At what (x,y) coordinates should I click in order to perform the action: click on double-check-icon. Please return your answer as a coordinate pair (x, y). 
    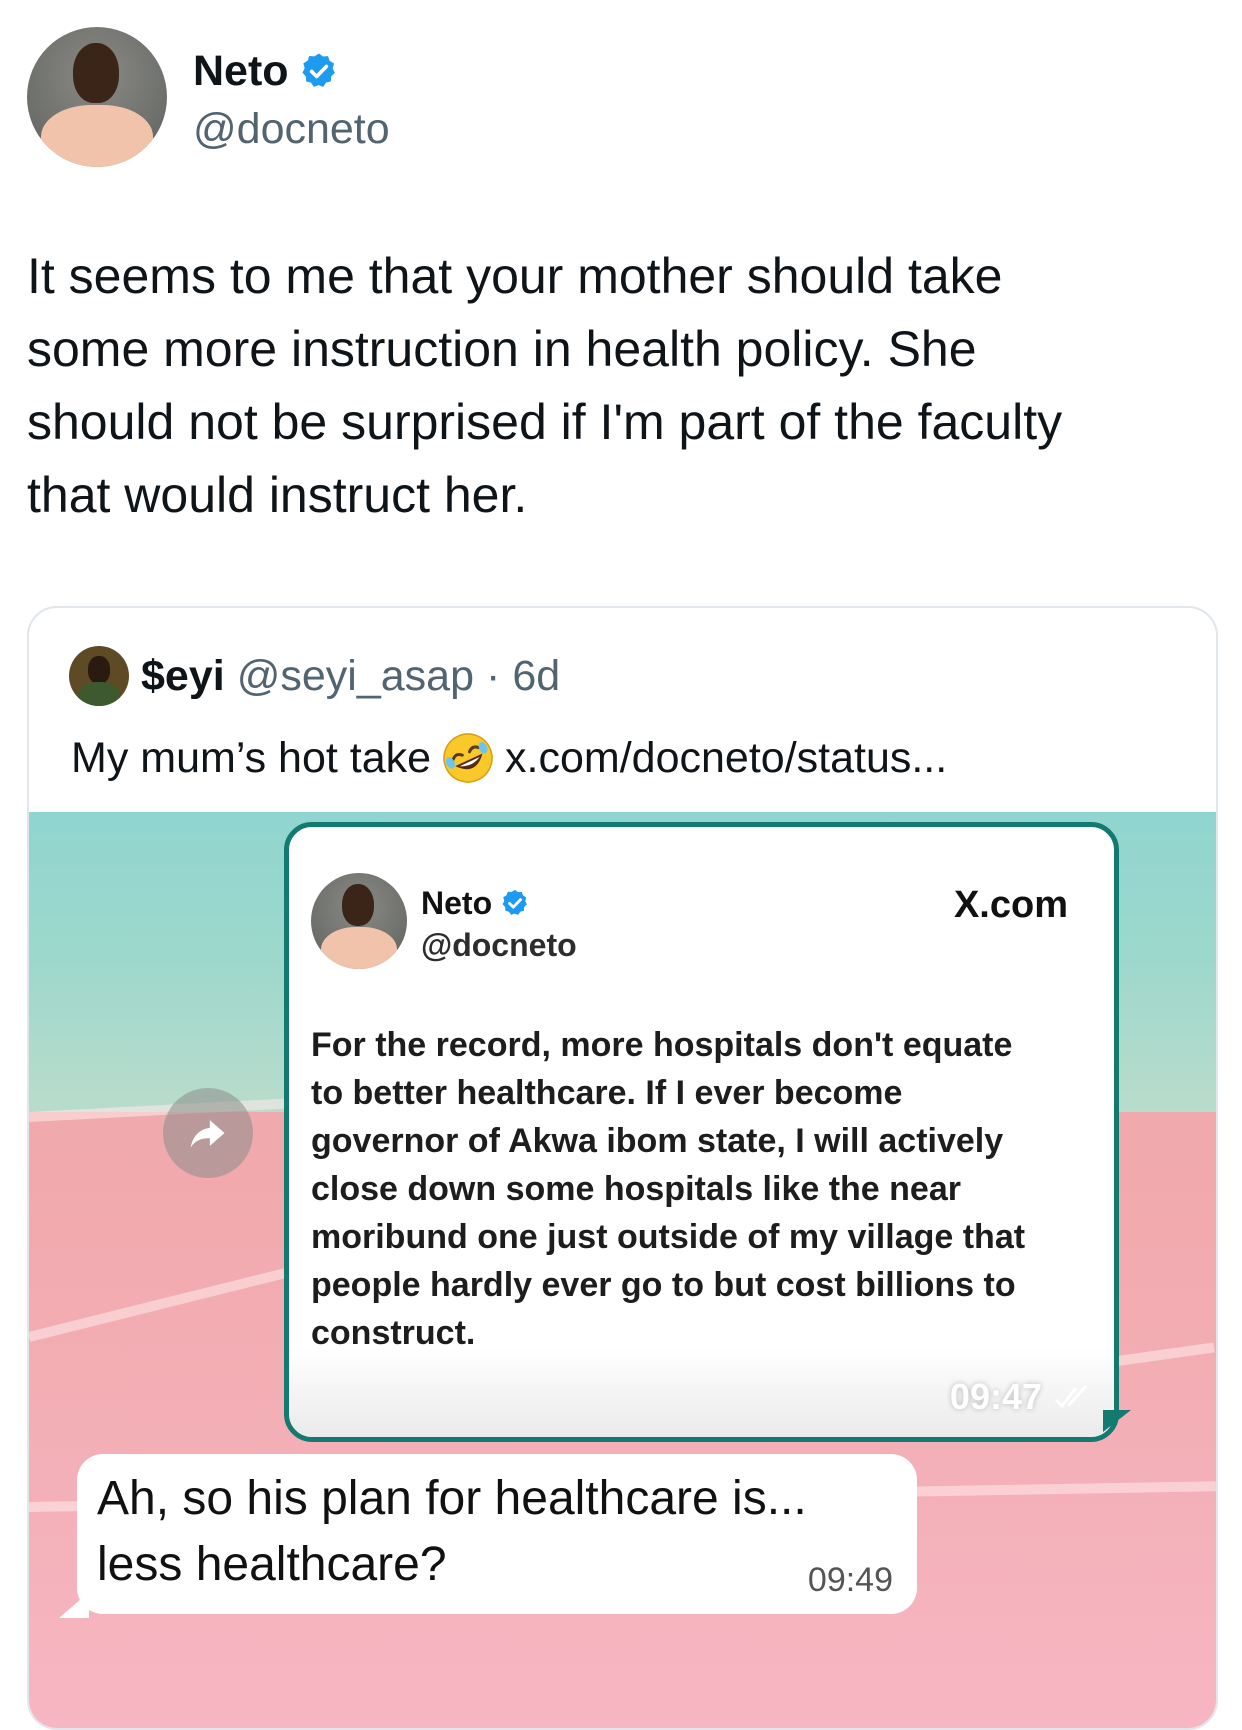
    Looking at the image, I should click on (1071, 1396).